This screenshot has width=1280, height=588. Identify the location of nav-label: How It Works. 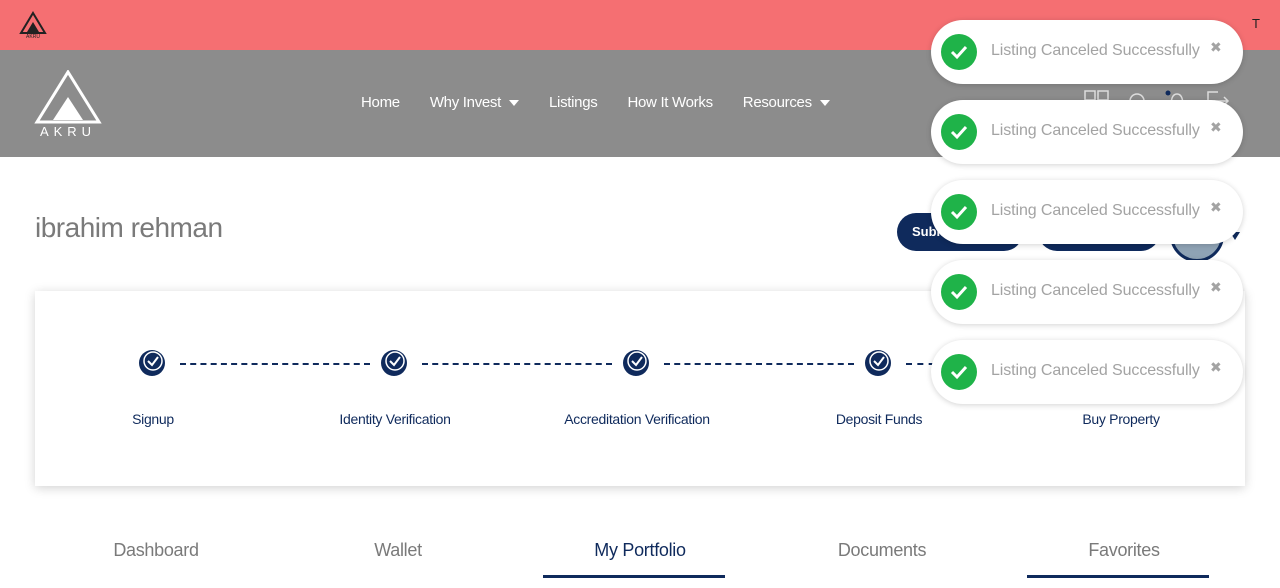
(670, 102).